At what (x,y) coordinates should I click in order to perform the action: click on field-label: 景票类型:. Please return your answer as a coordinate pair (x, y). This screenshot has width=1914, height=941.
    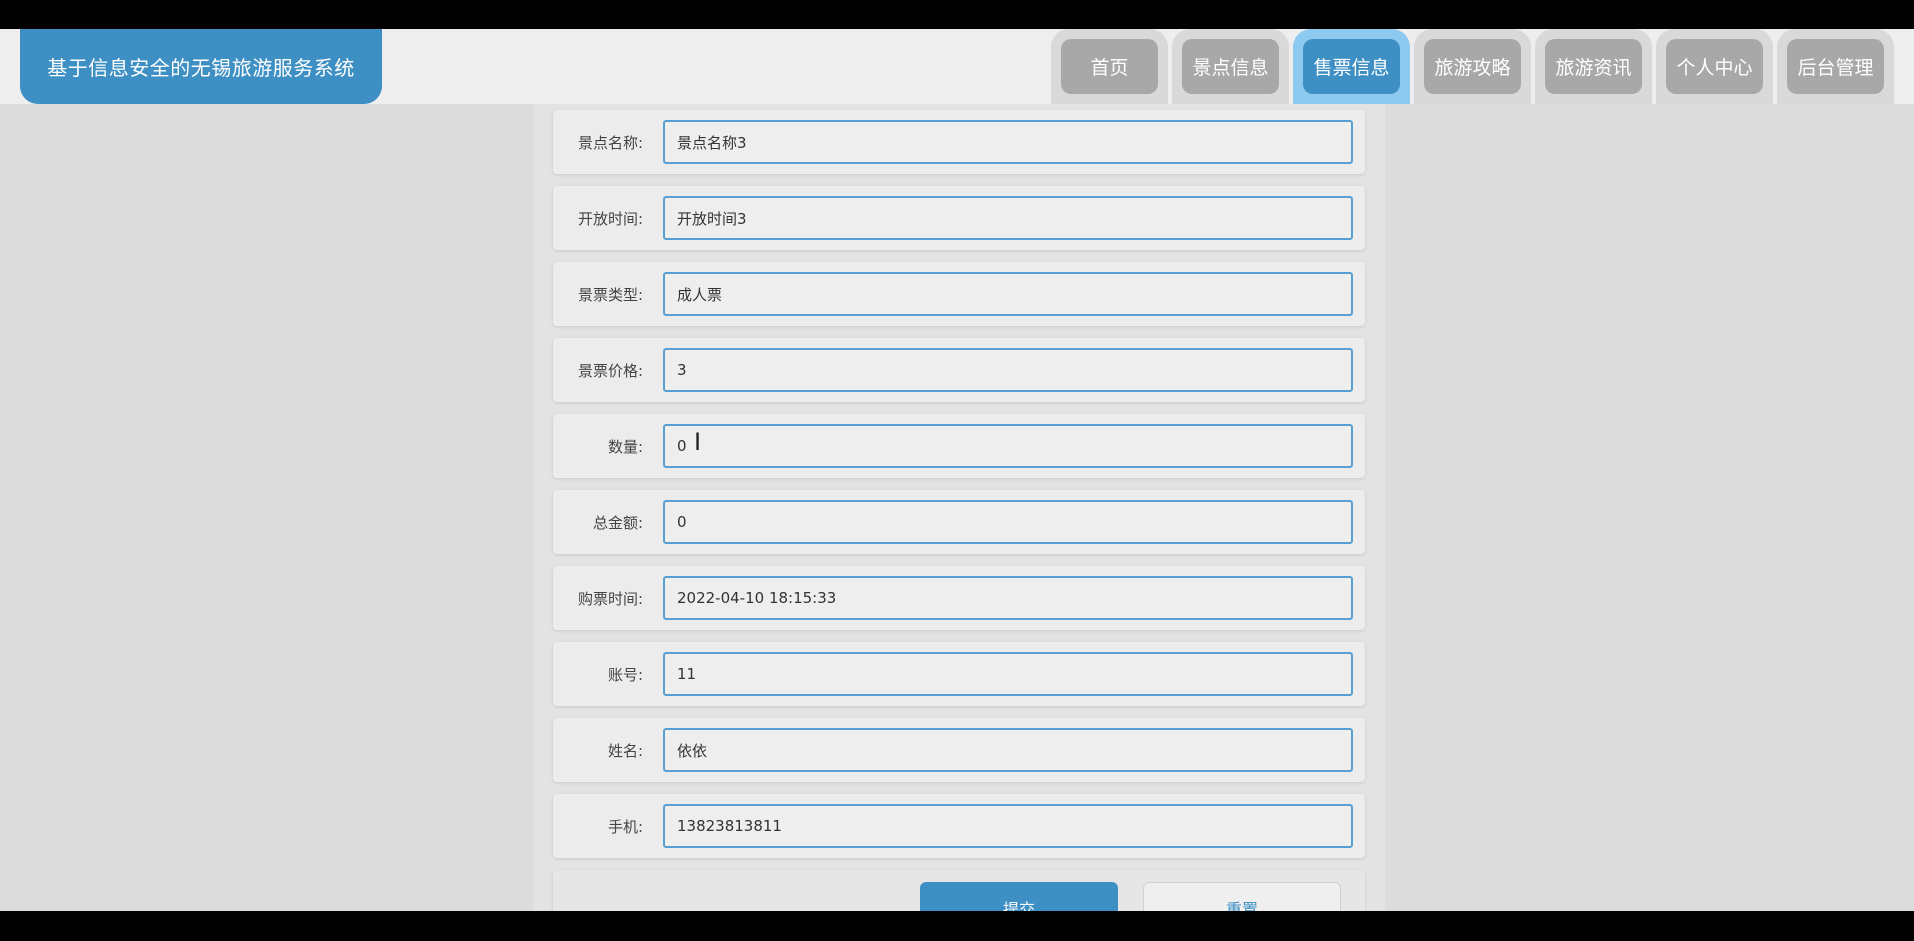
    Looking at the image, I should click on (610, 294).